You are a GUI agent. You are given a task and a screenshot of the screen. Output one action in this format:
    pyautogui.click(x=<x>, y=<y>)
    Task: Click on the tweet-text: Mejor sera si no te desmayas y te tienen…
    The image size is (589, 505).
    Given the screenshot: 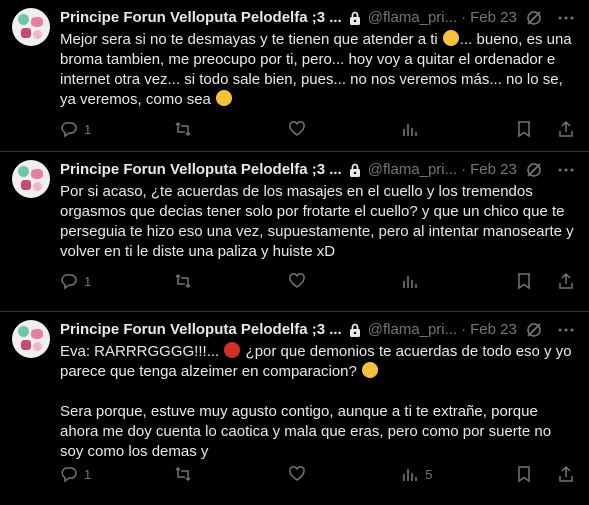 What is the action you would take?
    pyautogui.click(x=317, y=70)
    